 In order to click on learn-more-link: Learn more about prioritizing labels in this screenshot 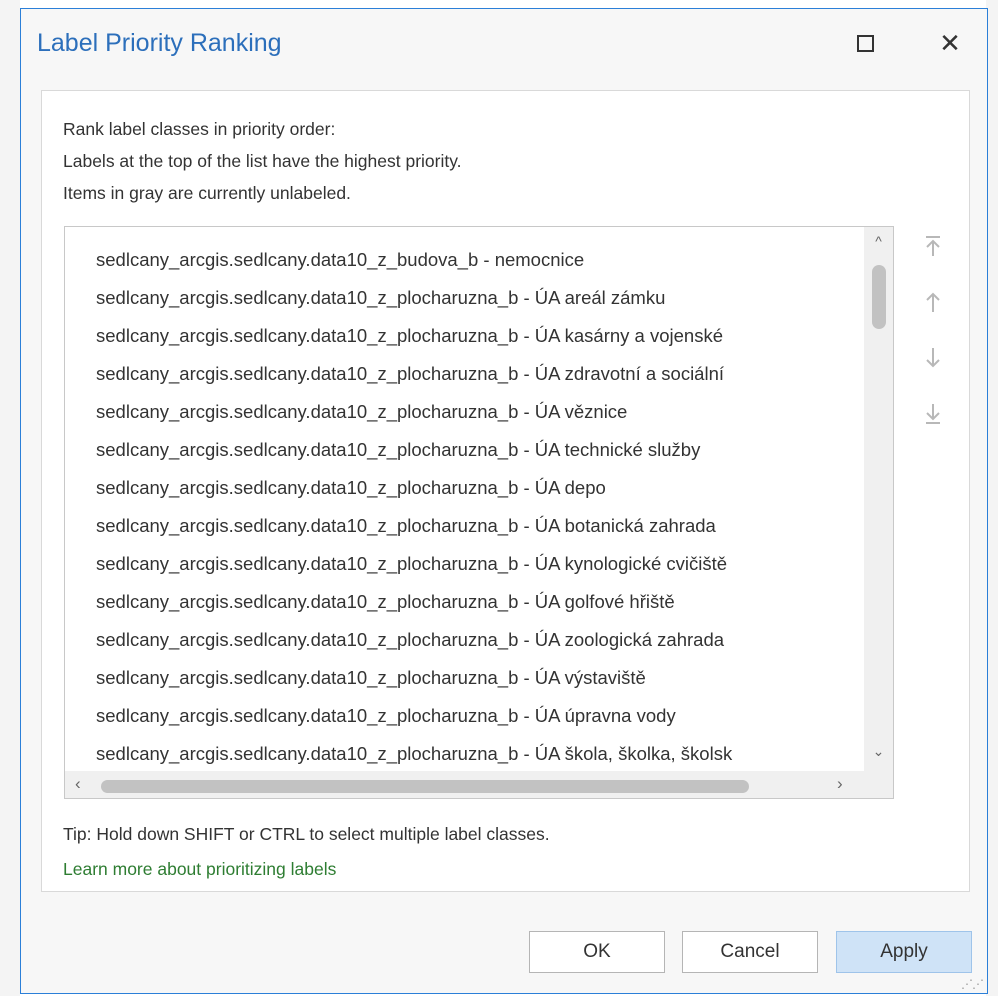, I will do `click(199, 869)`.